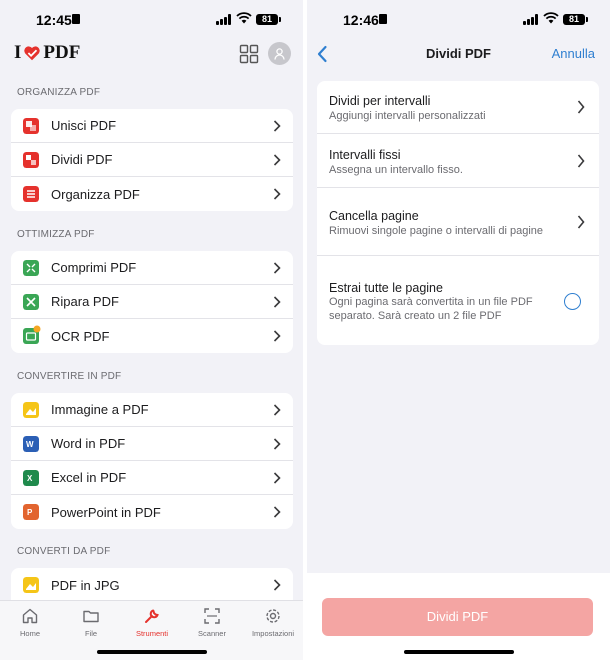 The width and height of the screenshot is (610, 660). What do you see at coordinates (152, 410) in the screenshot?
I see `tool-item-image-to-pdf: Immagine a PDF` at bounding box center [152, 410].